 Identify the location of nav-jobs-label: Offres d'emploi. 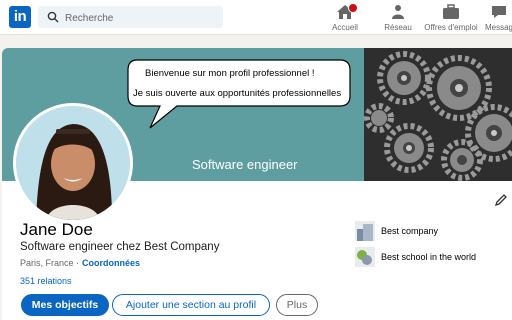
(451, 27).